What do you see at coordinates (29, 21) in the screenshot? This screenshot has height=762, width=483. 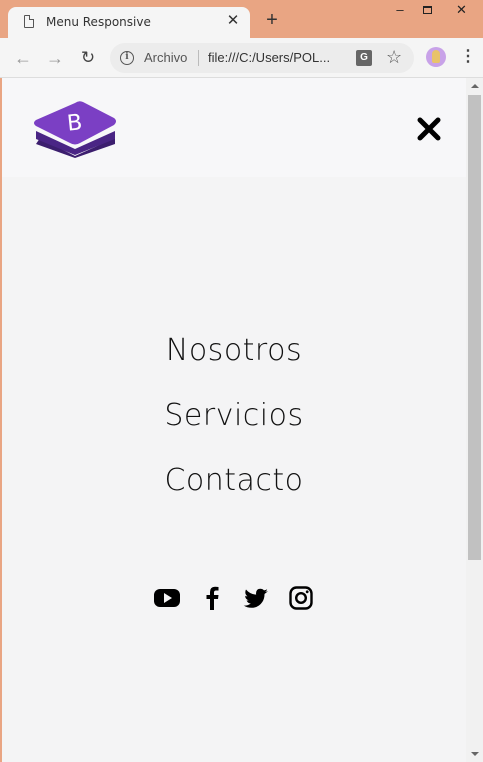 I see `page-icon` at bounding box center [29, 21].